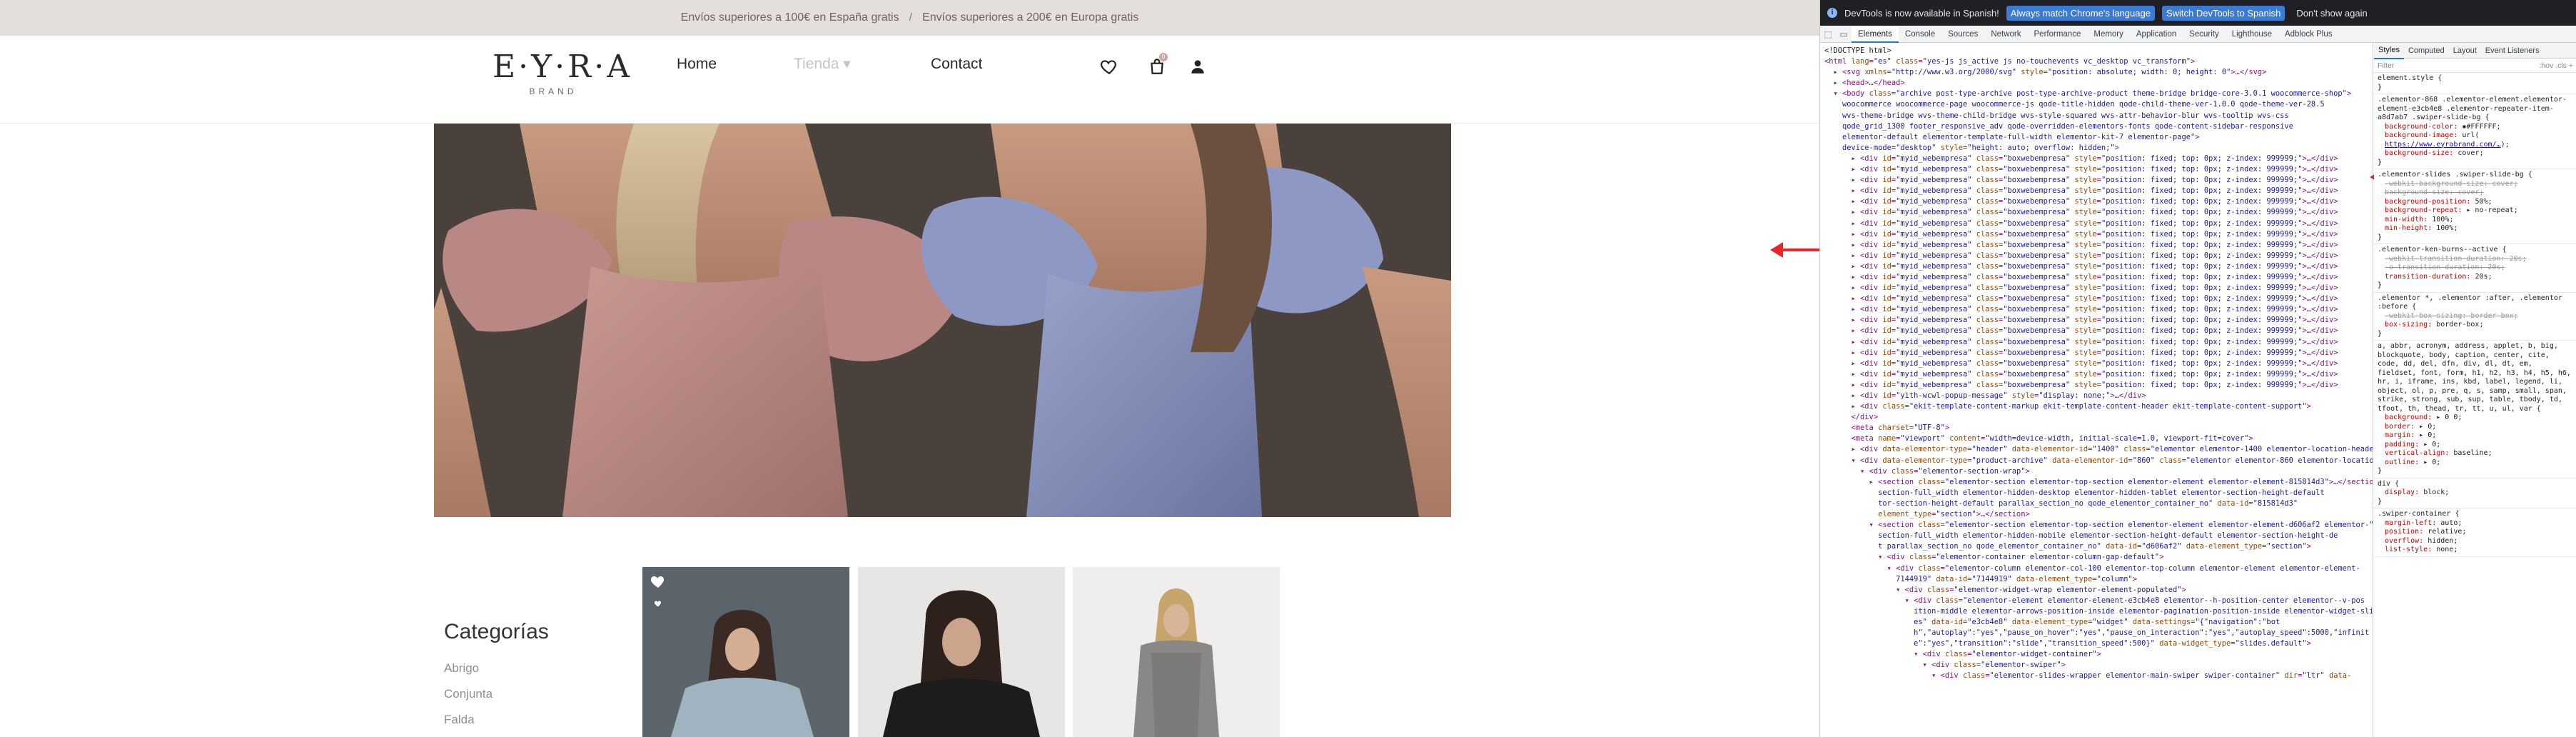  I want to click on nav-contact: Contact, so click(956, 64).